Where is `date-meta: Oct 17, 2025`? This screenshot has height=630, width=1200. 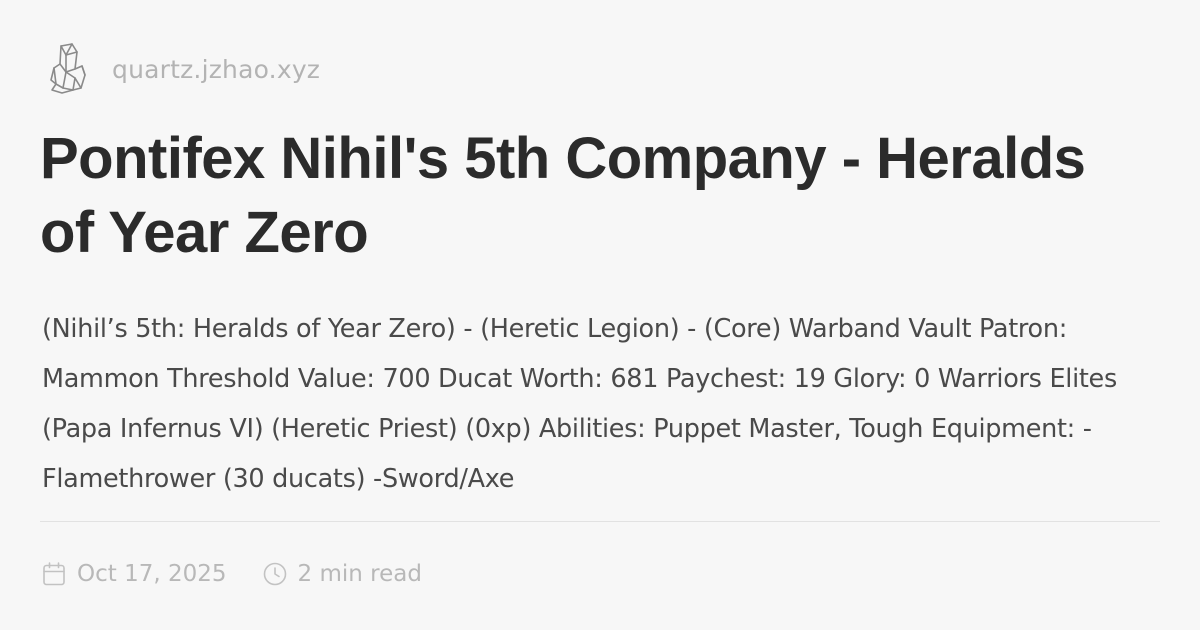 date-meta: Oct 17, 2025 is located at coordinates (134, 574).